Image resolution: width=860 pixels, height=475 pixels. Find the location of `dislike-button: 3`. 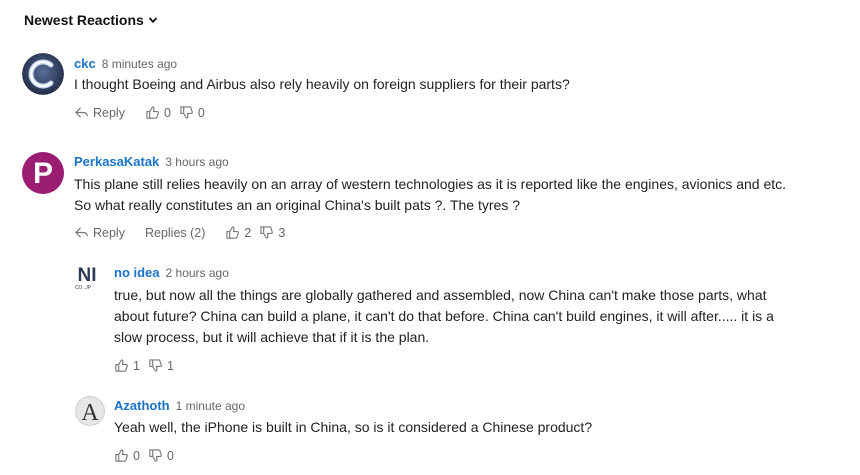

dislike-button: 3 is located at coordinates (272, 232).